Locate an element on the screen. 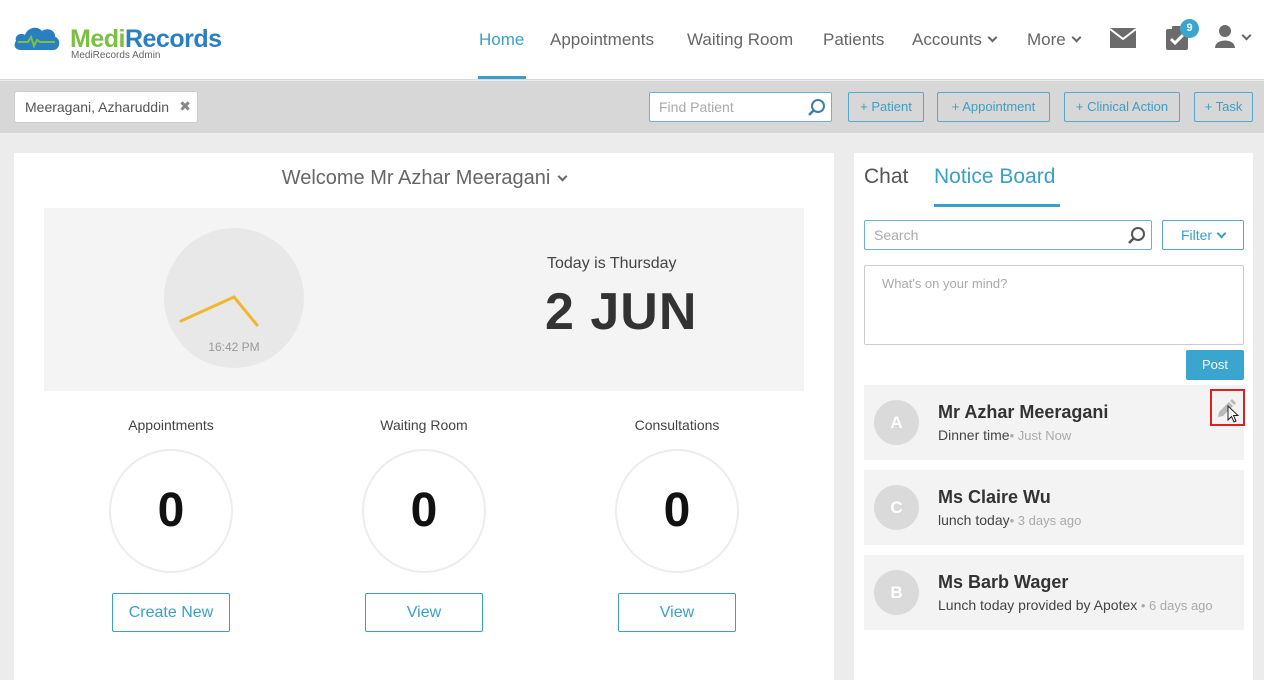  nav-waiting-room: Waiting Room is located at coordinates (740, 40).